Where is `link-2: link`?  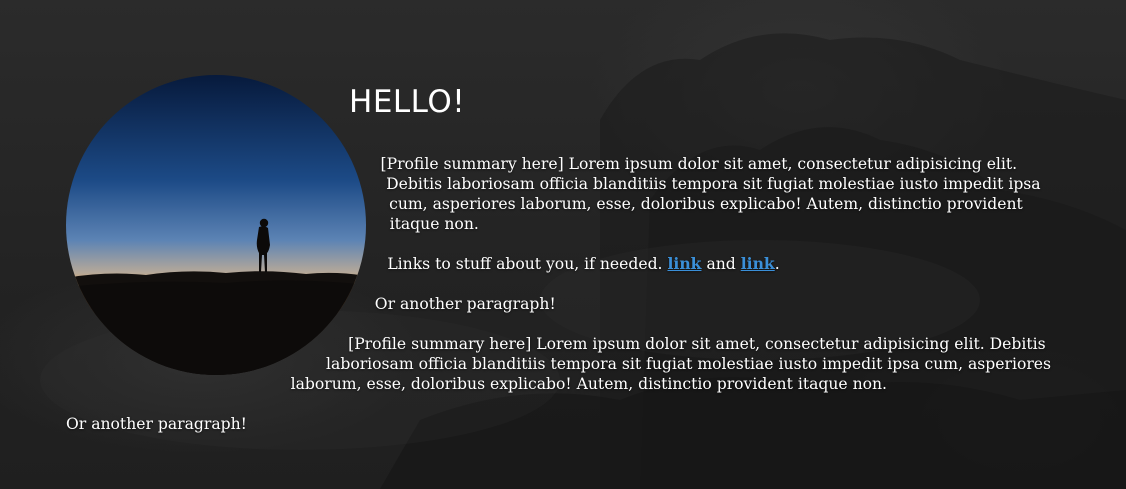
link-2: link is located at coordinates (758, 263).